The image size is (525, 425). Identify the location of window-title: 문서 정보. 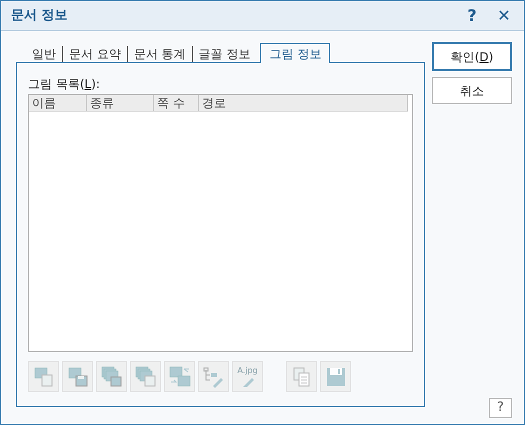
(39, 15).